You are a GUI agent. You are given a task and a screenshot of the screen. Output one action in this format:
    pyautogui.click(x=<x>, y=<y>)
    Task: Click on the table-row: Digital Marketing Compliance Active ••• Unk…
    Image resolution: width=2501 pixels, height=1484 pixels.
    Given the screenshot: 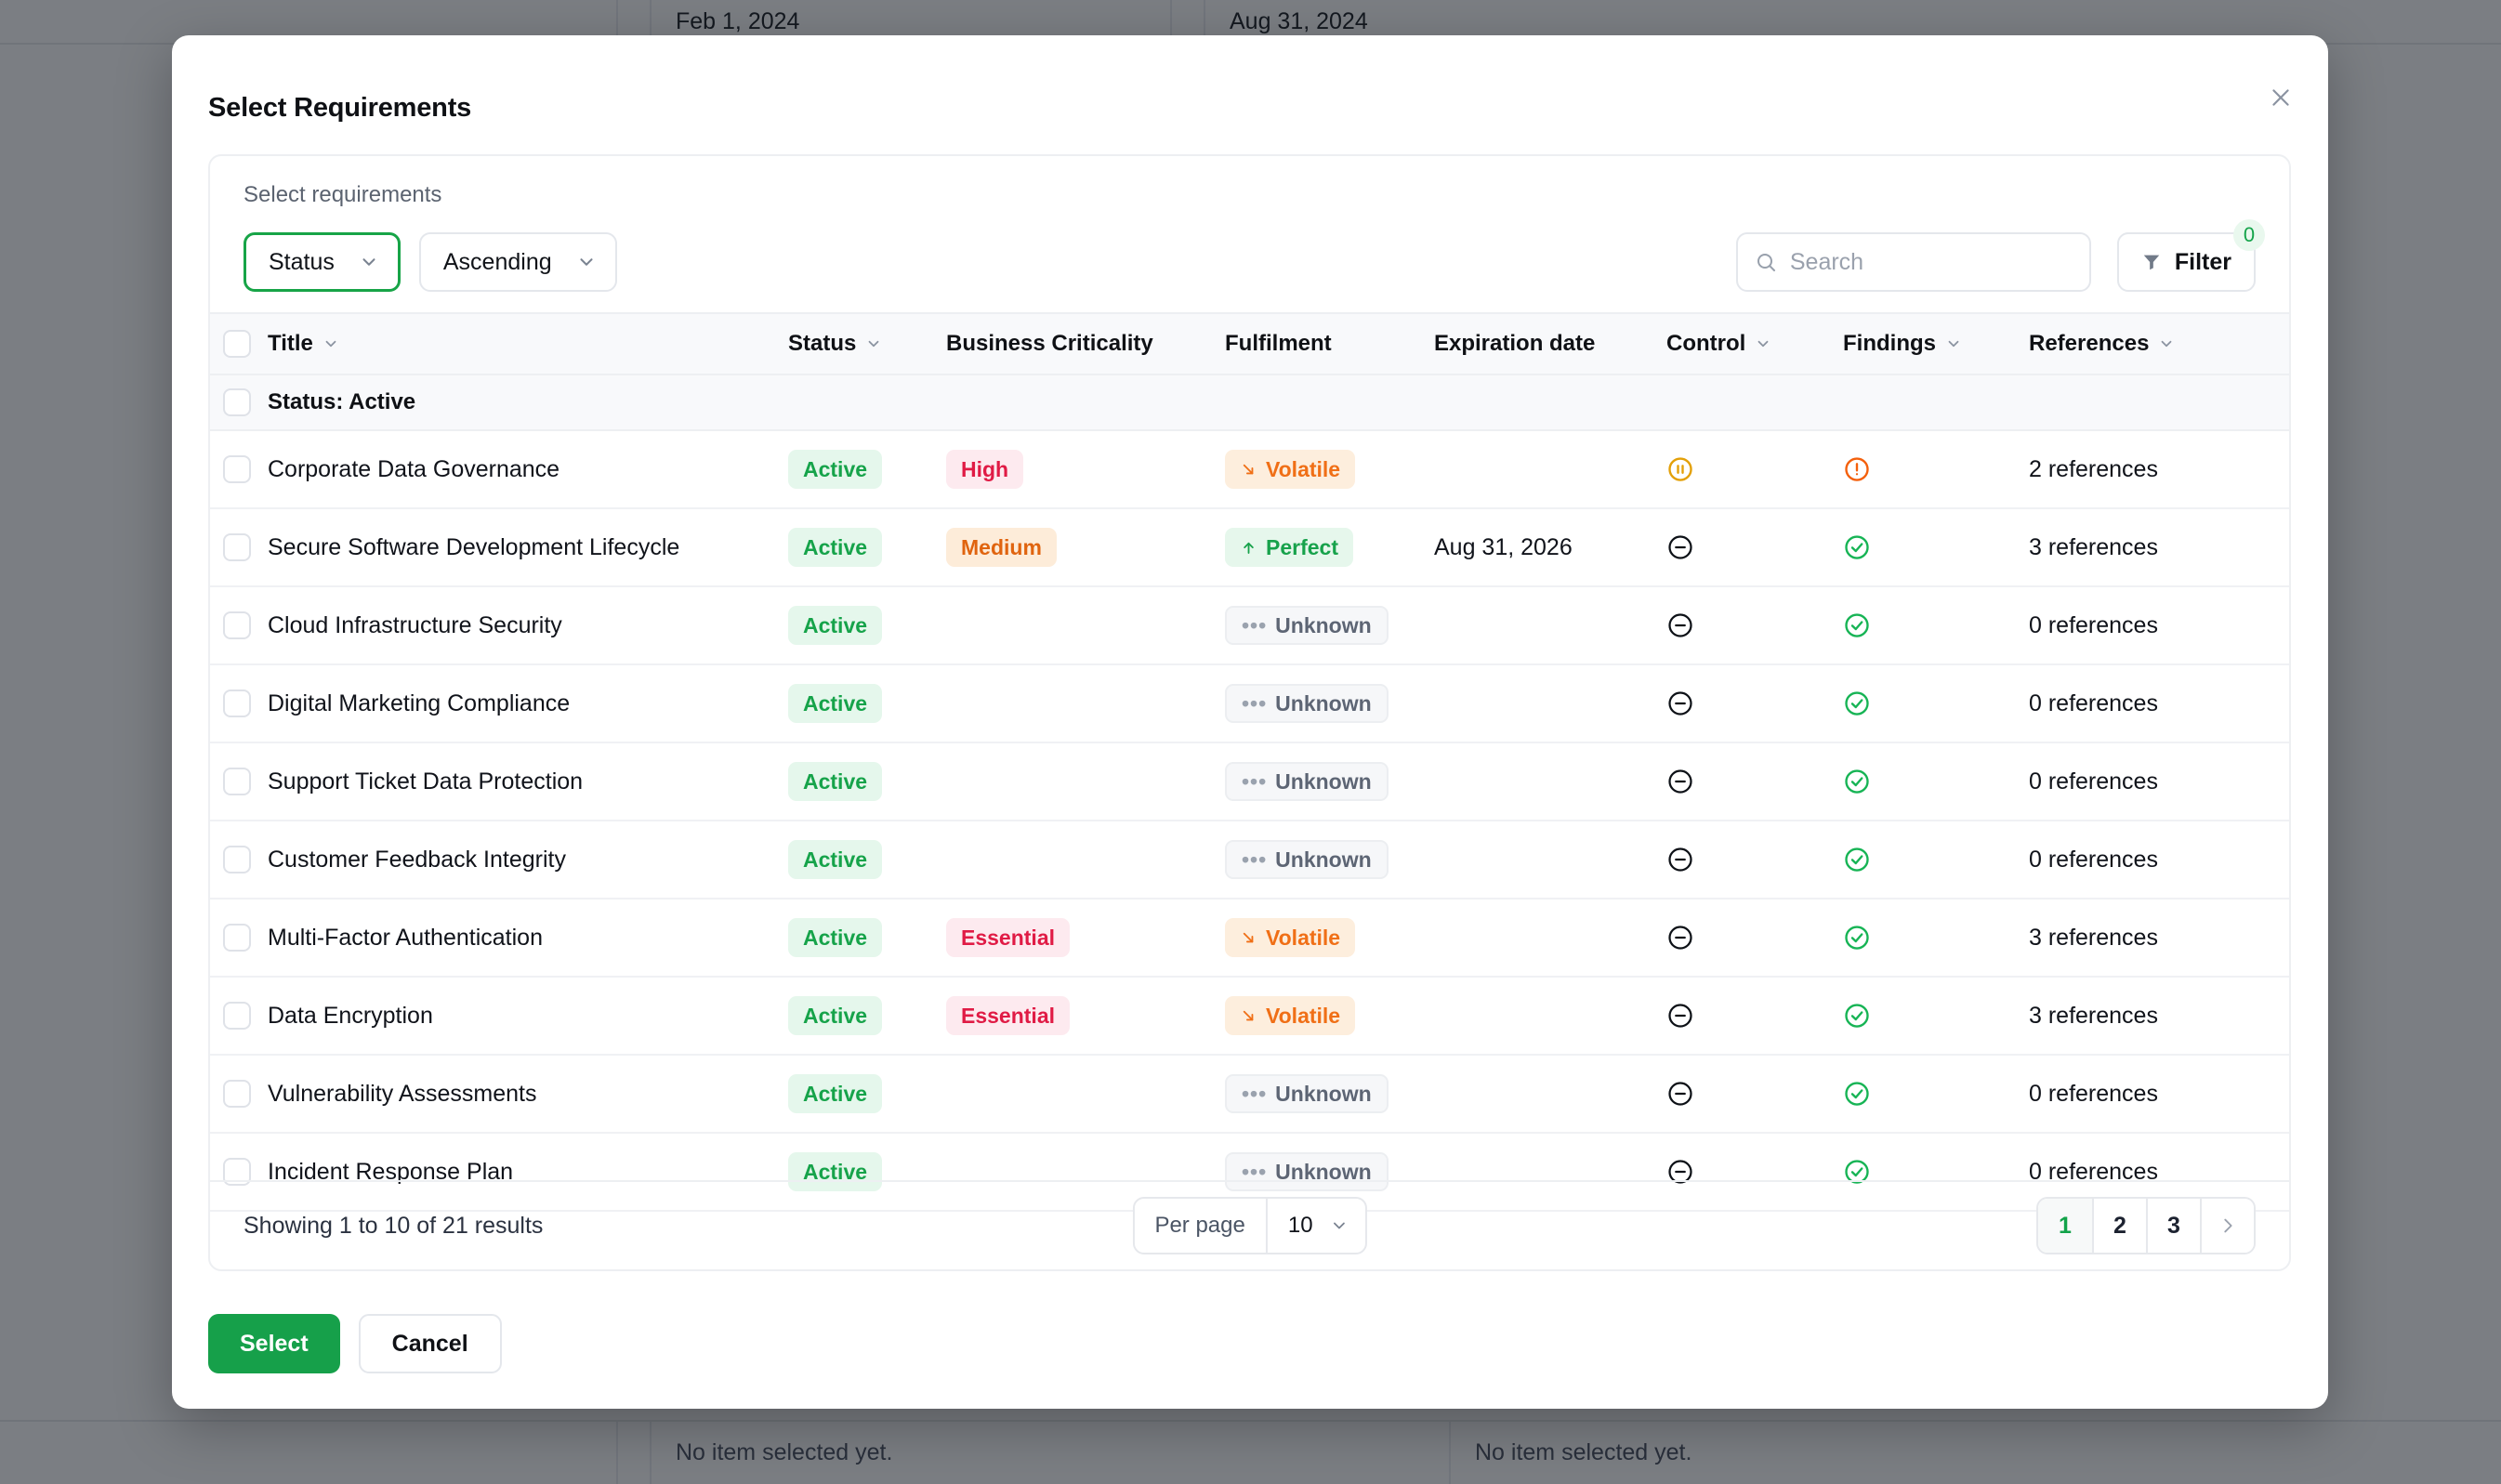 What is the action you would take?
    pyautogui.click(x=1249, y=703)
    